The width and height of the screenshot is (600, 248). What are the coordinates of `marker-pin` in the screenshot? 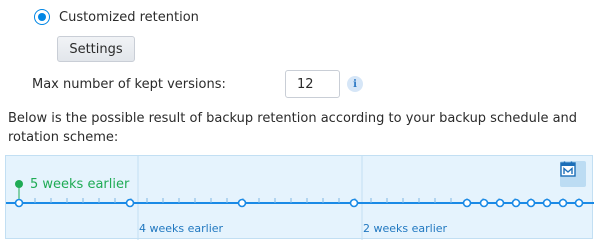 It's located at (19, 184).